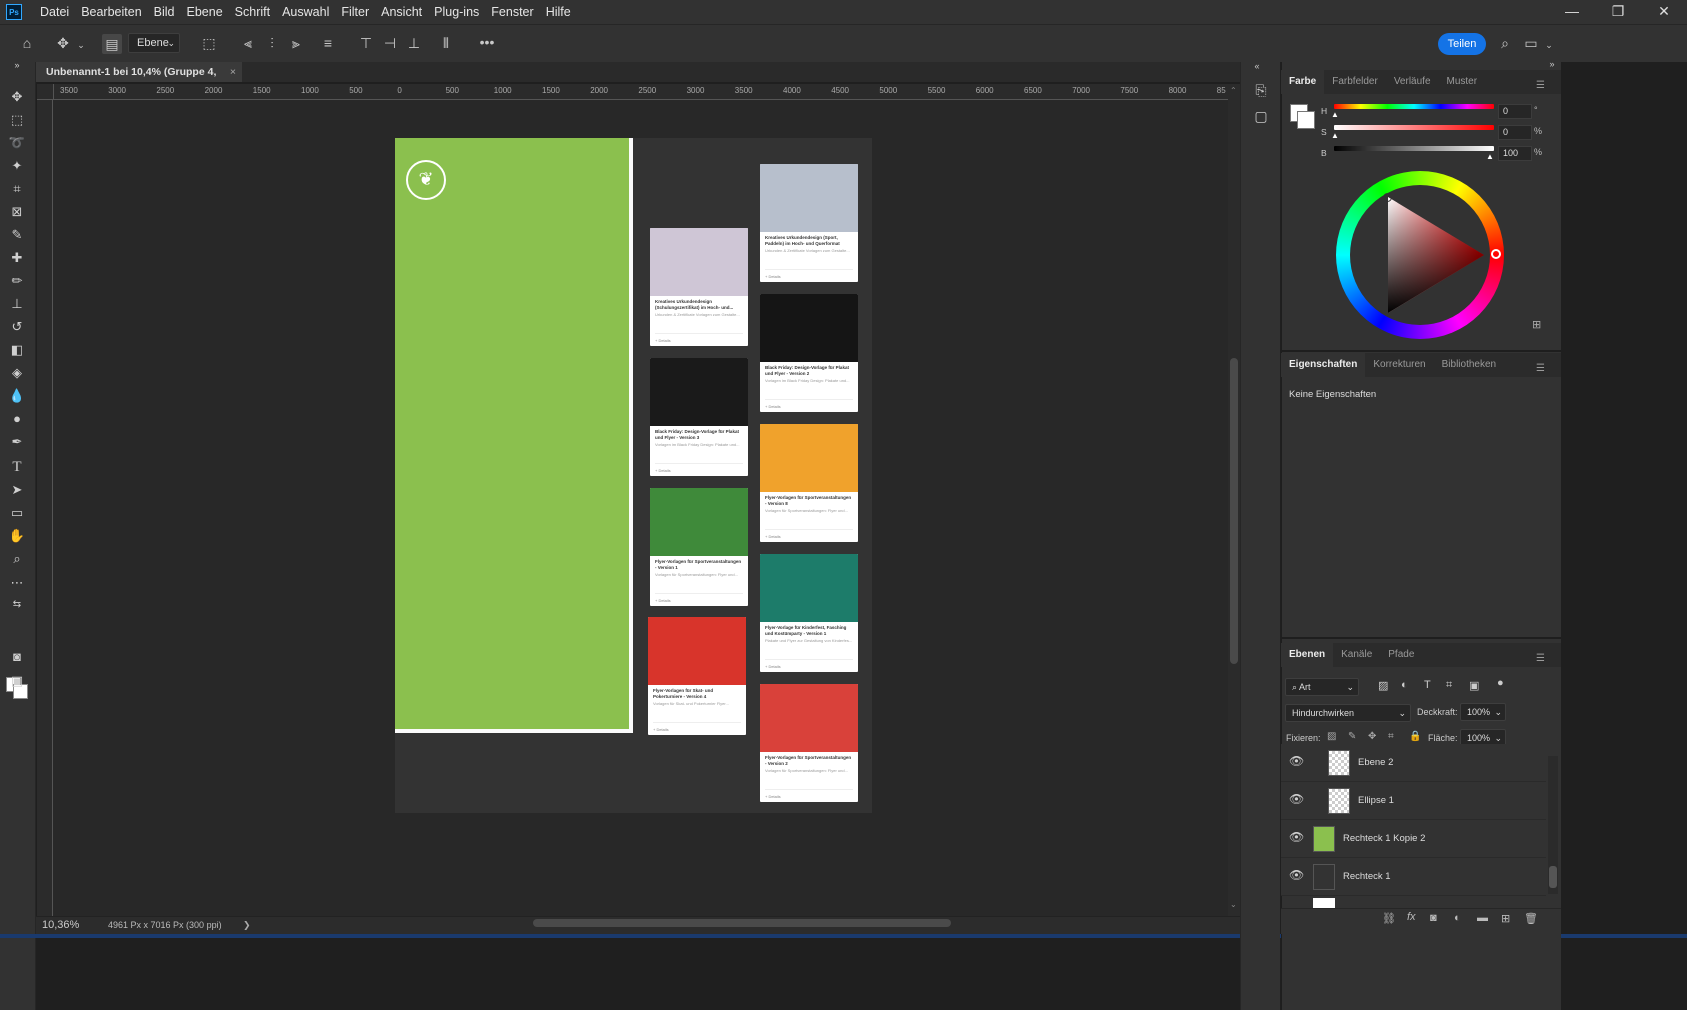 Image resolution: width=1687 pixels, height=1010 pixels. What do you see at coordinates (390, 43) in the screenshot?
I see `align-middle-icon: ⊣` at bounding box center [390, 43].